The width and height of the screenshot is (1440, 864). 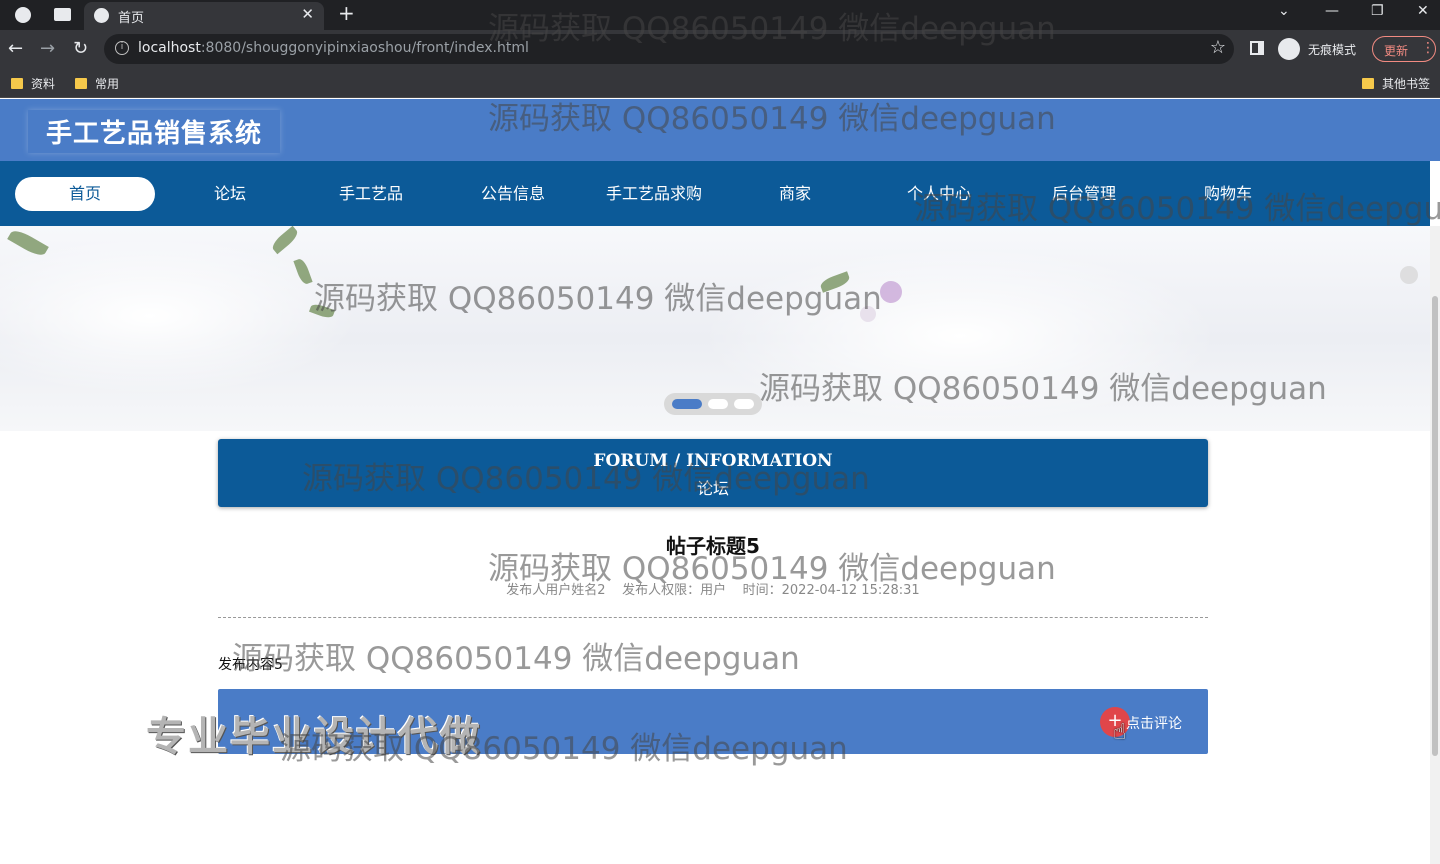 What do you see at coordinates (1377, 11) in the screenshot?
I see `restore-icon: ❐` at bounding box center [1377, 11].